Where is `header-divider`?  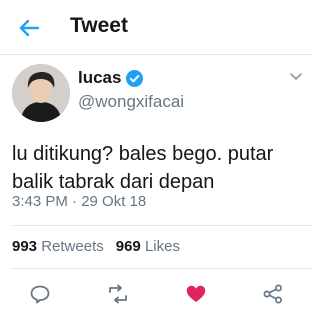
header-divider is located at coordinates (156, 54).